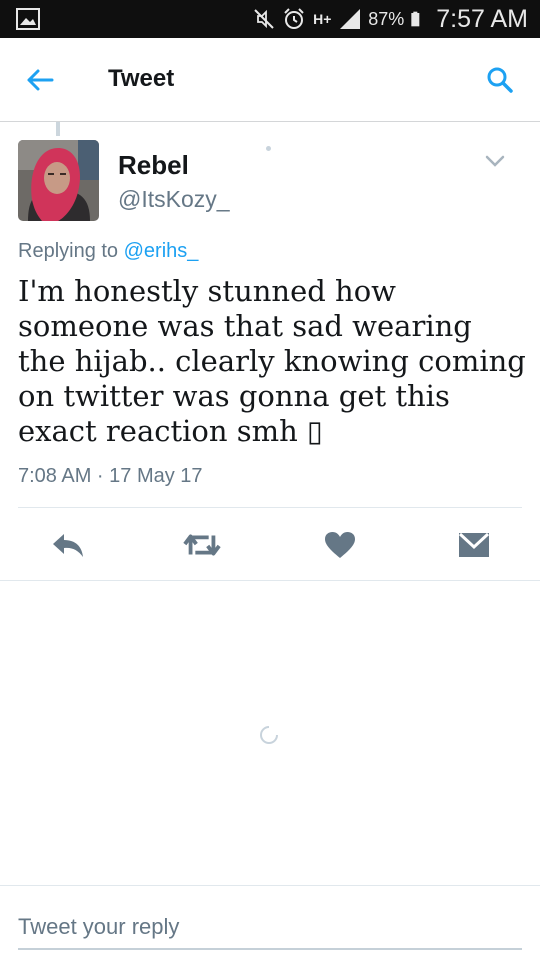 This screenshot has width=540, height=960. What do you see at coordinates (270, 580) in the screenshot?
I see `divider` at bounding box center [270, 580].